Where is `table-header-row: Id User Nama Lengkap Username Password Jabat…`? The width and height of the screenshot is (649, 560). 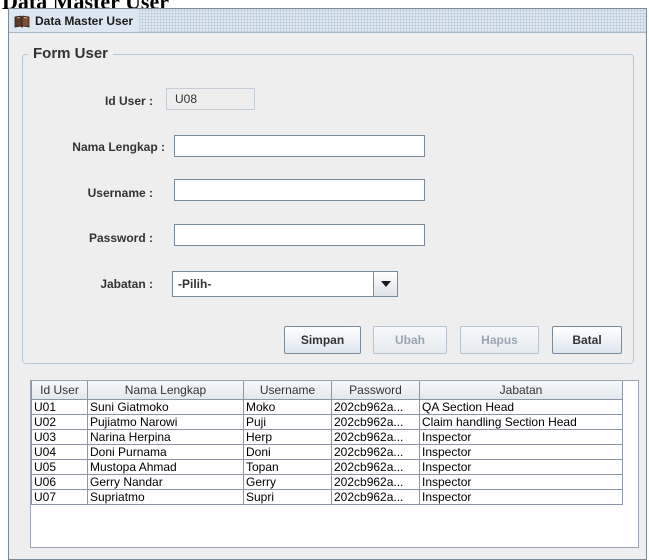 table-header-row: Id User Nama Lengkap Username Password Jabat… is located at coordinates (327, 390).